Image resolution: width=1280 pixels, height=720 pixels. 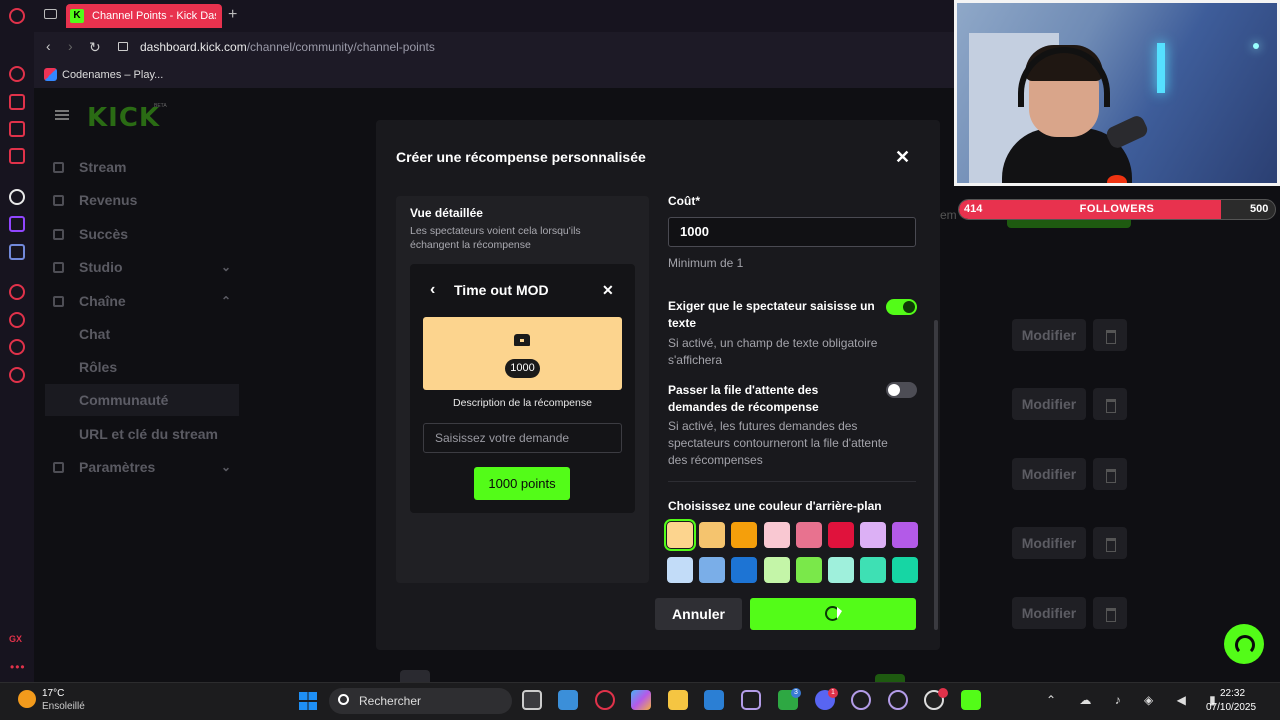 I want to click on store-icon, so click(x=714, y=700).